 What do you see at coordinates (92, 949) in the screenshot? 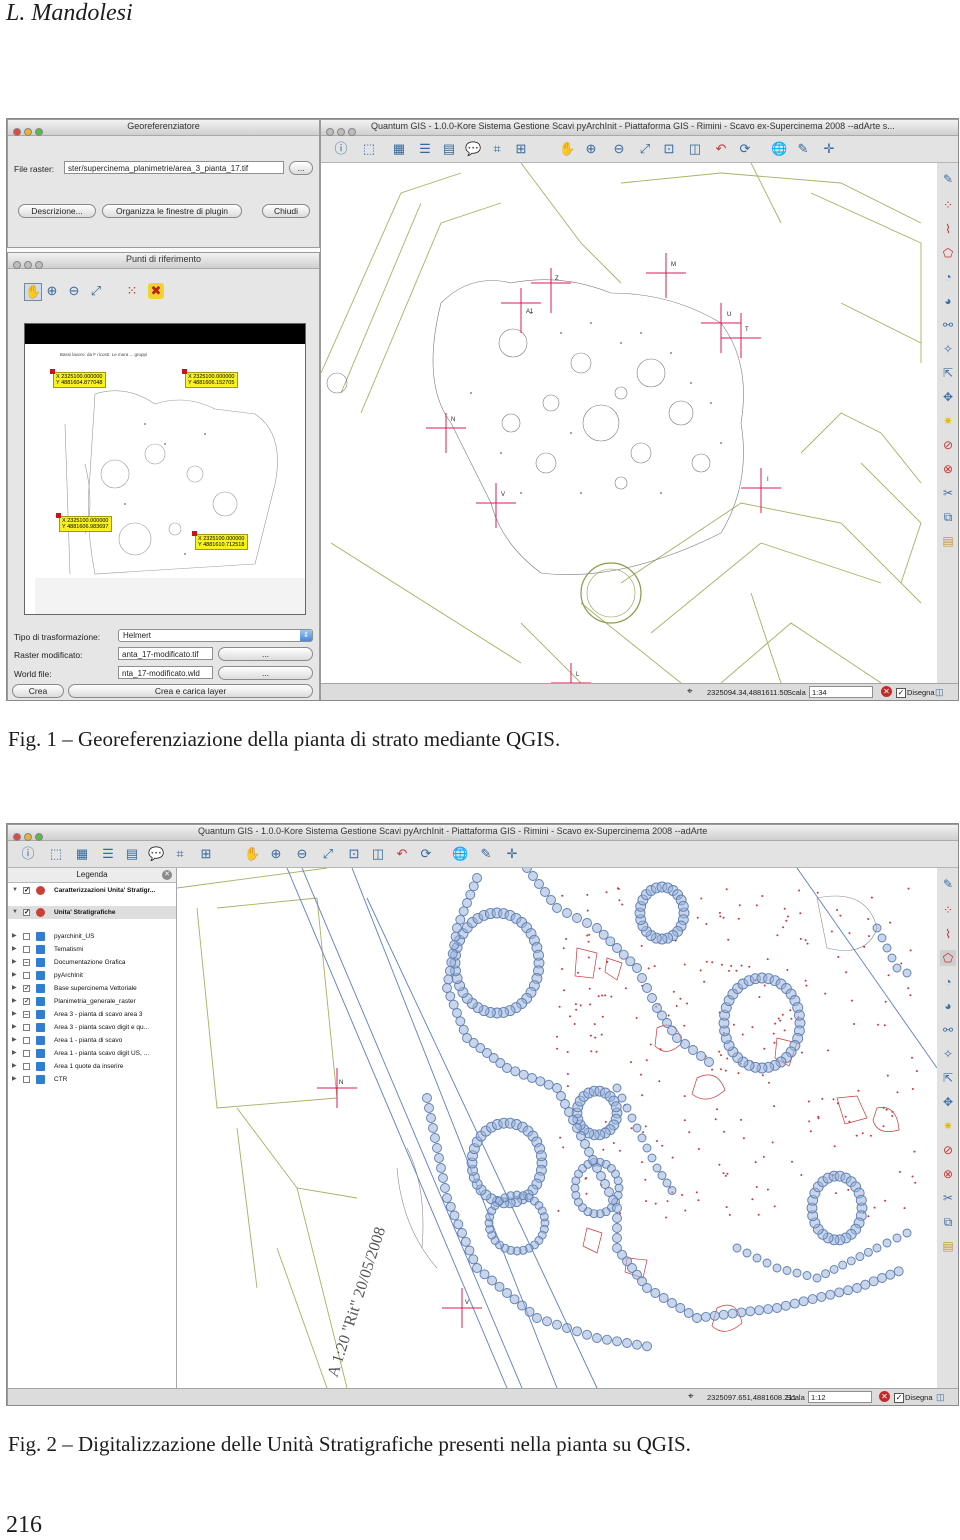
I see `legend-layer: ▶ Tematismi` at bounding box center [92, 949].